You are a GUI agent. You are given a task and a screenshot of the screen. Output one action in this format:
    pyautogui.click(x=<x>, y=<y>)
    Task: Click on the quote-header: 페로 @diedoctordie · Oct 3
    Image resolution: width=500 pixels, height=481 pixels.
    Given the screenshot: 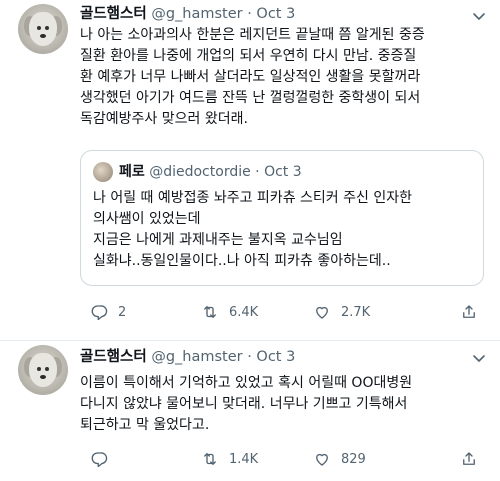 What is the action you would take?
    pyautogui.click(x=210, y=172)
    